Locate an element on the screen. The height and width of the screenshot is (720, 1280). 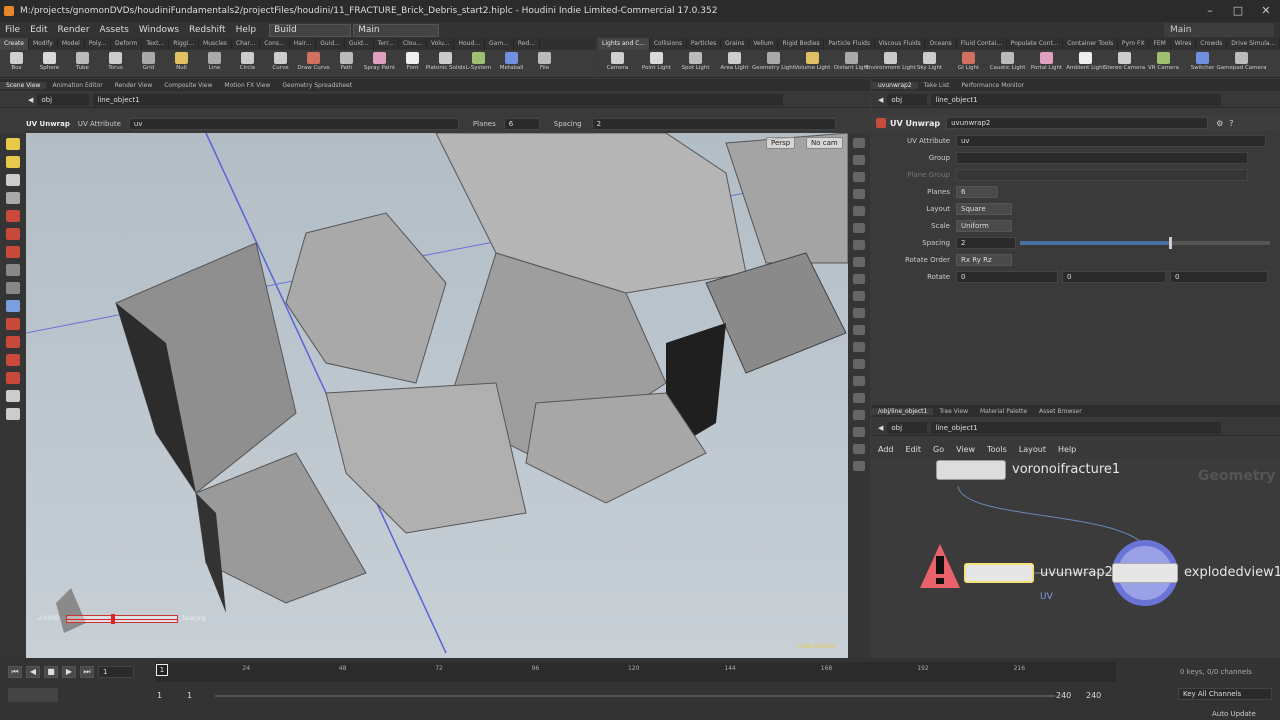
left-tool-4-icon is located at coordinates (13, 216).